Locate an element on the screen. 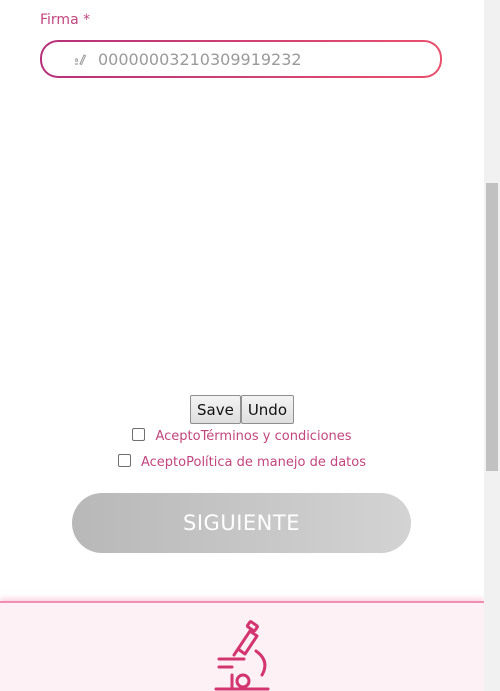  save-button: Save is located at coordinates (215, 409).